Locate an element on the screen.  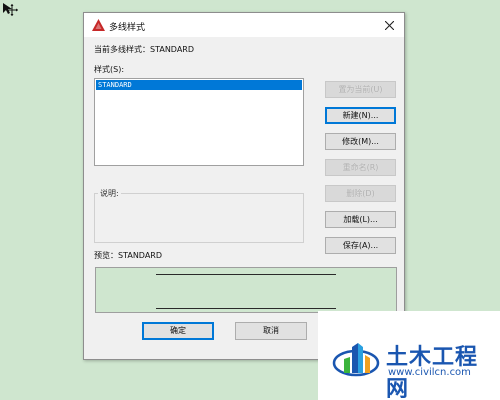
preview-pane is located at coordinates (246, 290).